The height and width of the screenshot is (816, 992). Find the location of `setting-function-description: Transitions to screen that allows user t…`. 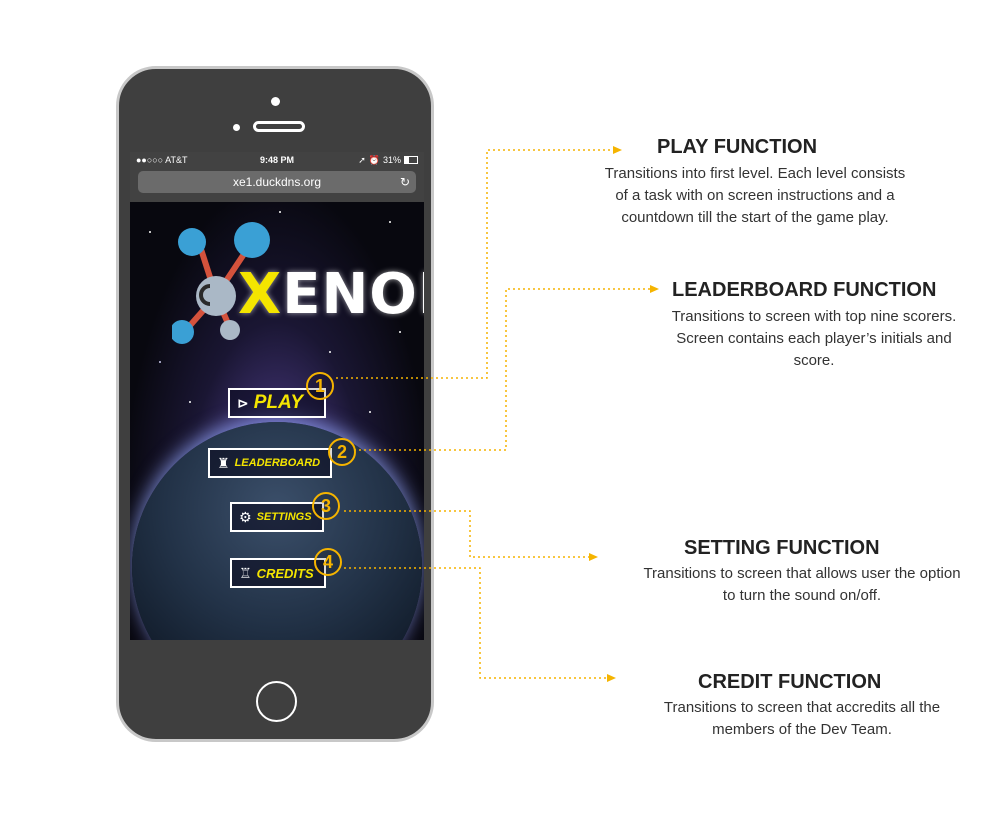

setting-function-description: Transitions to screen that allows user t… is located at coordinates (802, 584).